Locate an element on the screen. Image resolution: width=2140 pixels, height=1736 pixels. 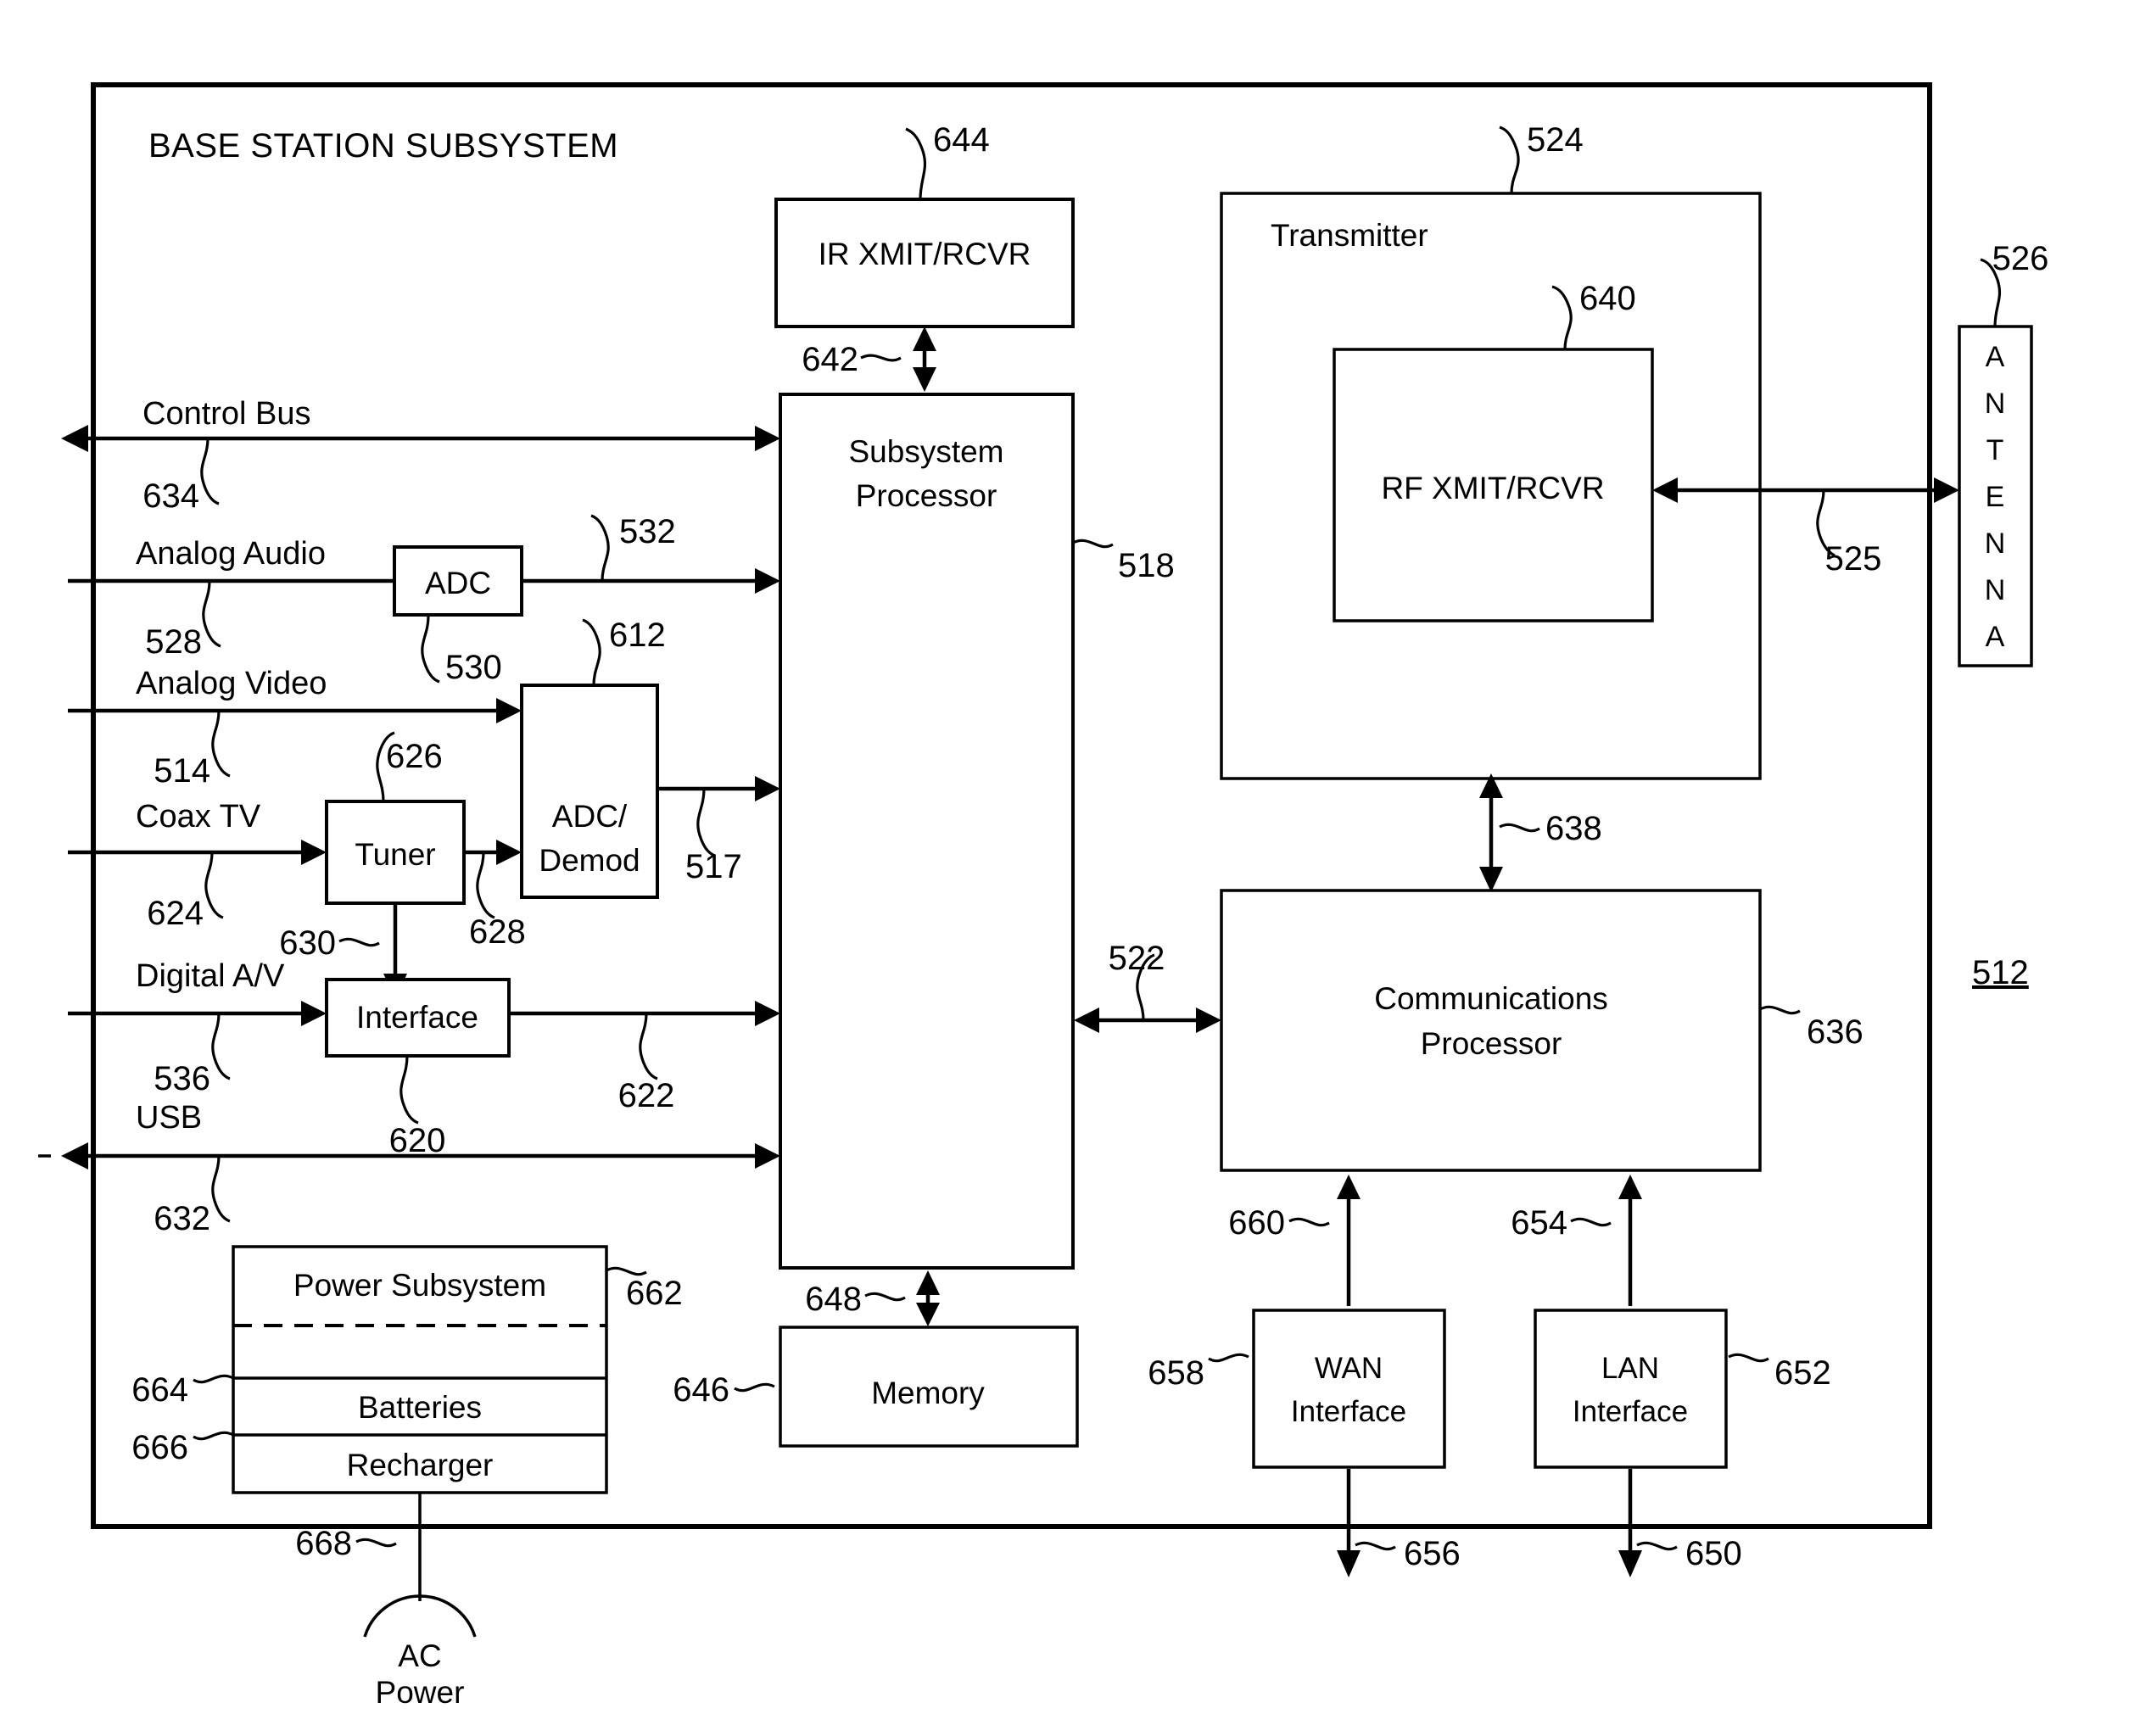
figure-title: BASE STATION SUBSYSTEM is located at coordinates (383, 146).